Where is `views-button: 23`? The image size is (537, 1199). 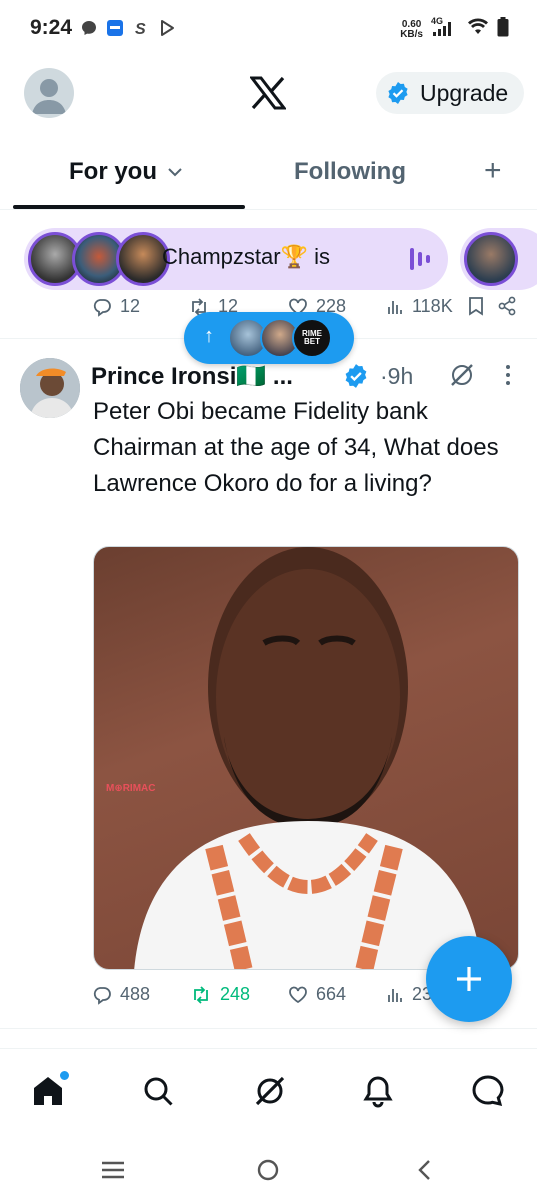
views-button: 23 is located at coordinates (409, 994).